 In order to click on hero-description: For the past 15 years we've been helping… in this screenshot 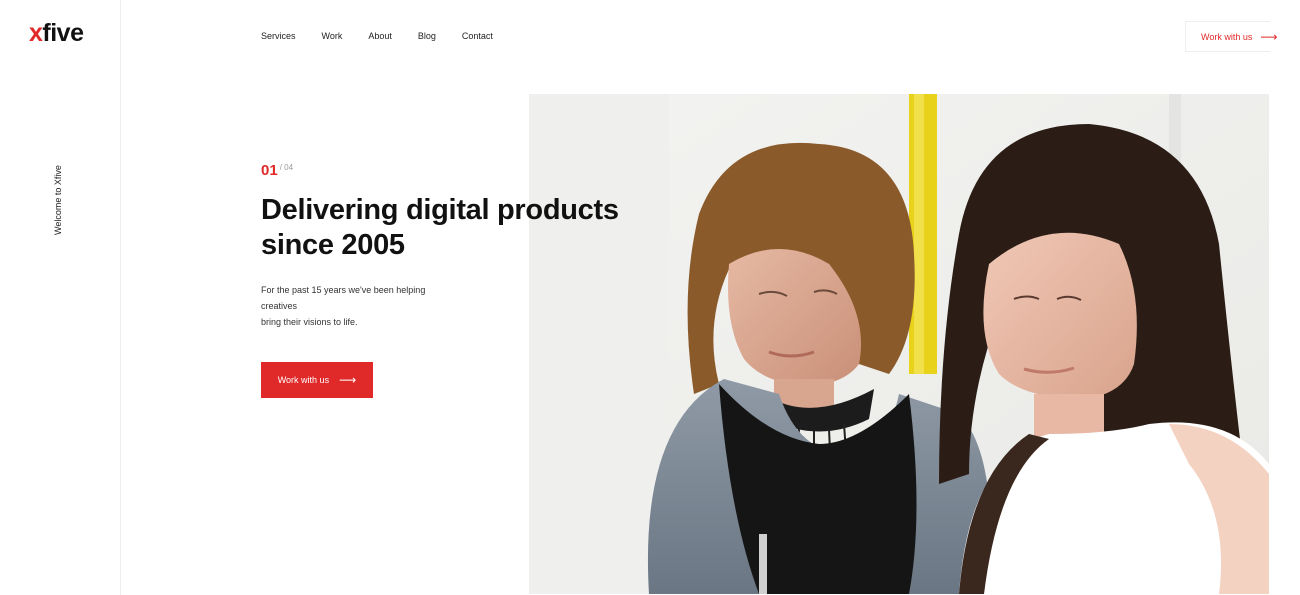, I will do `click(361, 306)`.